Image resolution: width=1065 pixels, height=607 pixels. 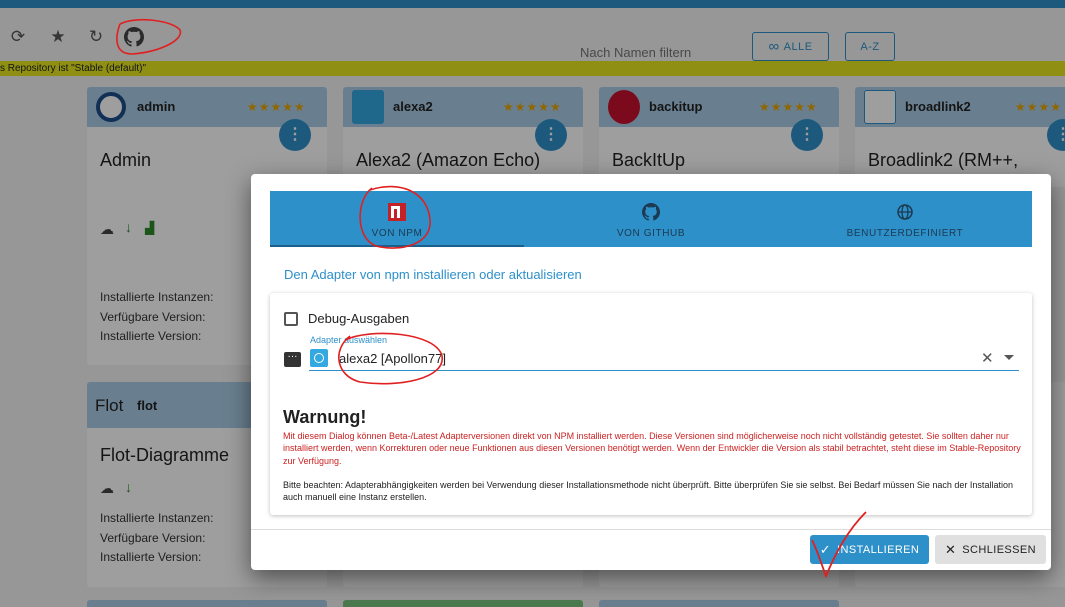 What do you see at coordinates (774, 46) in the screenshot?
I see `infinity-icon: ∞` at bounding box center [774, 46].